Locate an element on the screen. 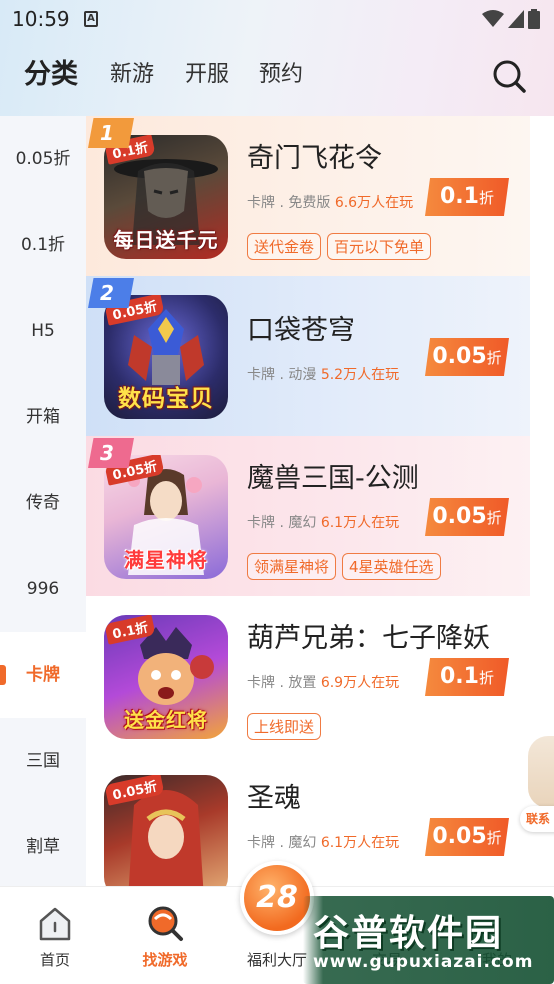  wifi-icon is located at coordinates (493, 18).